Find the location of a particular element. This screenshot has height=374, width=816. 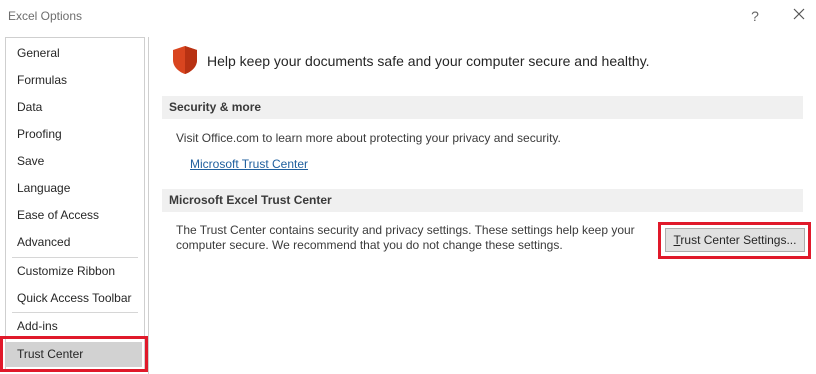

close-icon is located at coordinates (799, 14).